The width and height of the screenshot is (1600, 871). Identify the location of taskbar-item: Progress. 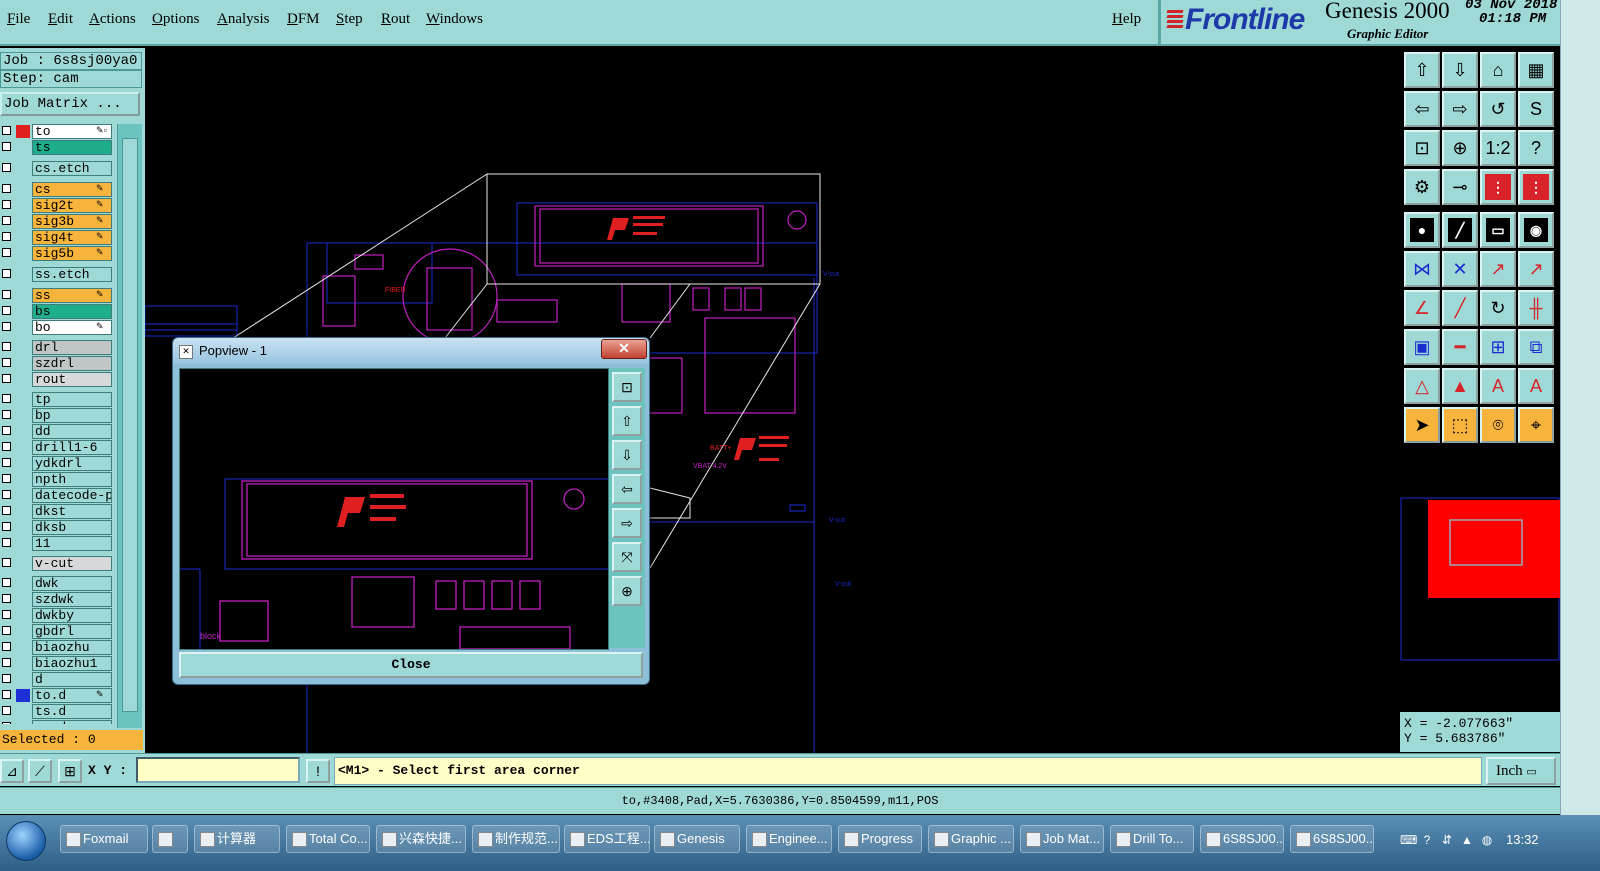
(880, 839).